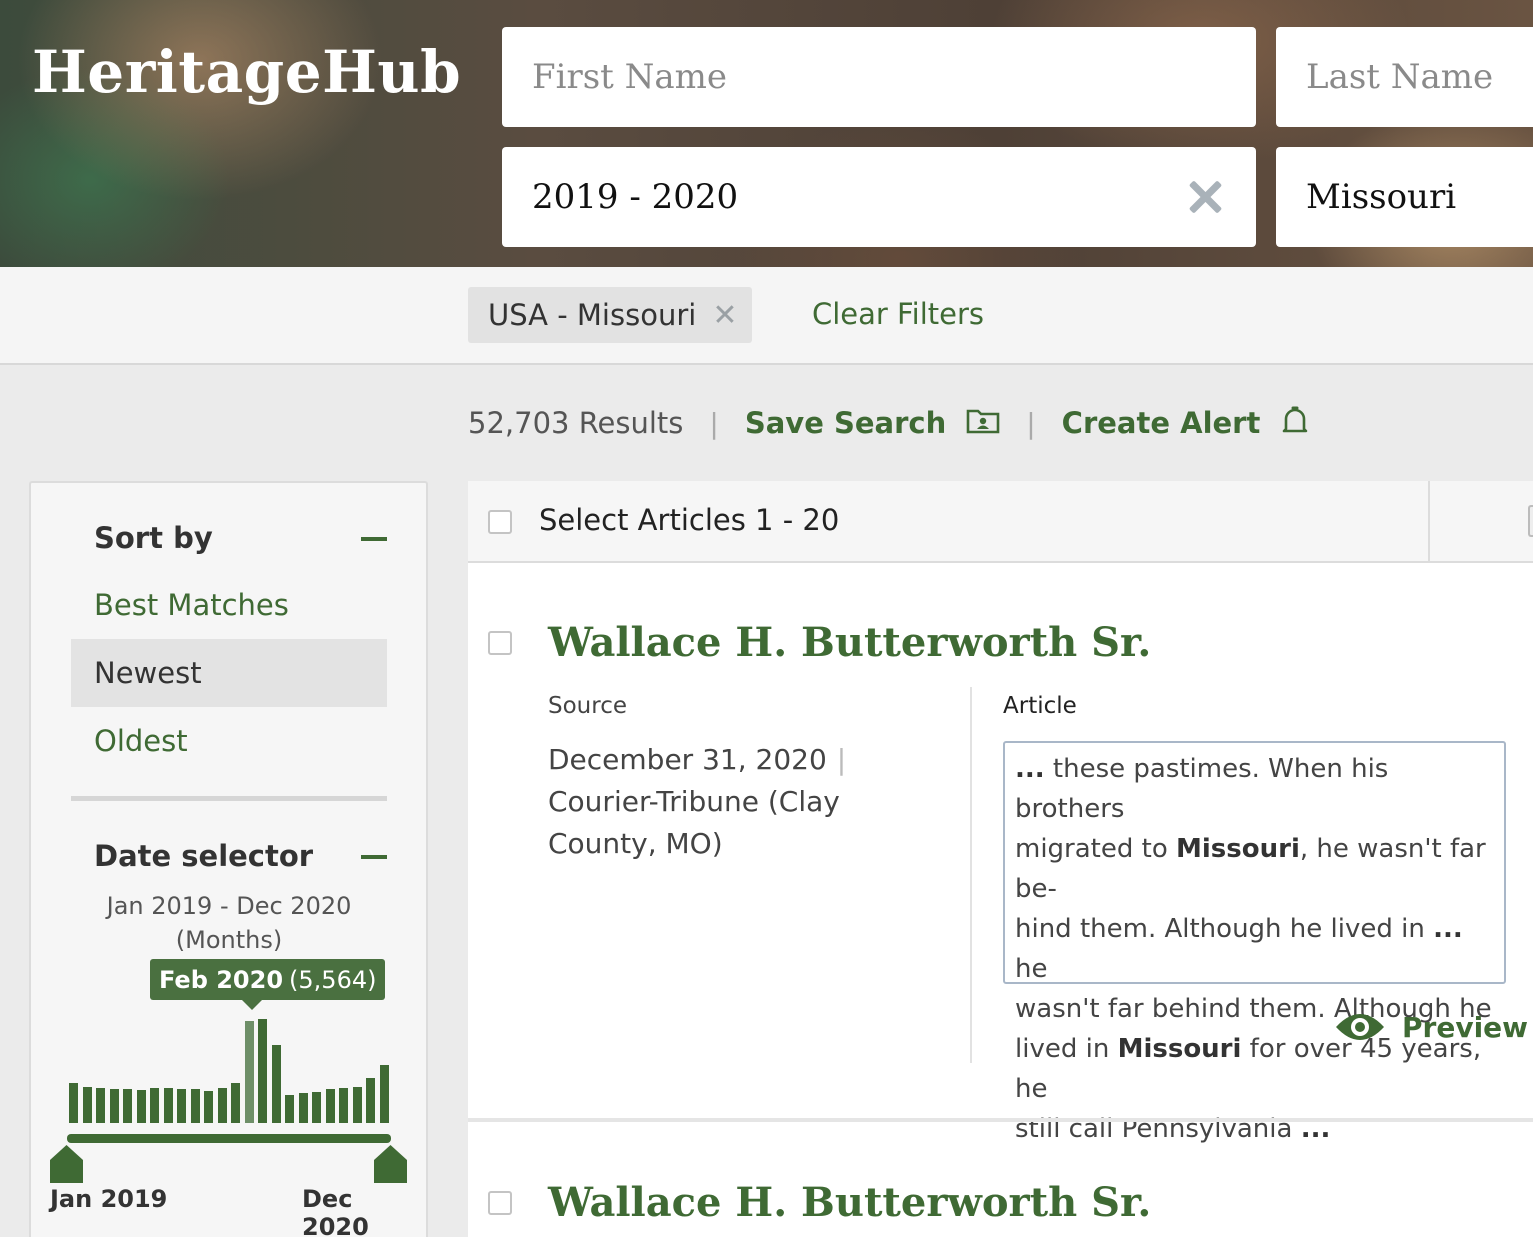 The image size is (1533, 1237). I want to click on create-alert-link: Create Alert, so click(1161, 423).